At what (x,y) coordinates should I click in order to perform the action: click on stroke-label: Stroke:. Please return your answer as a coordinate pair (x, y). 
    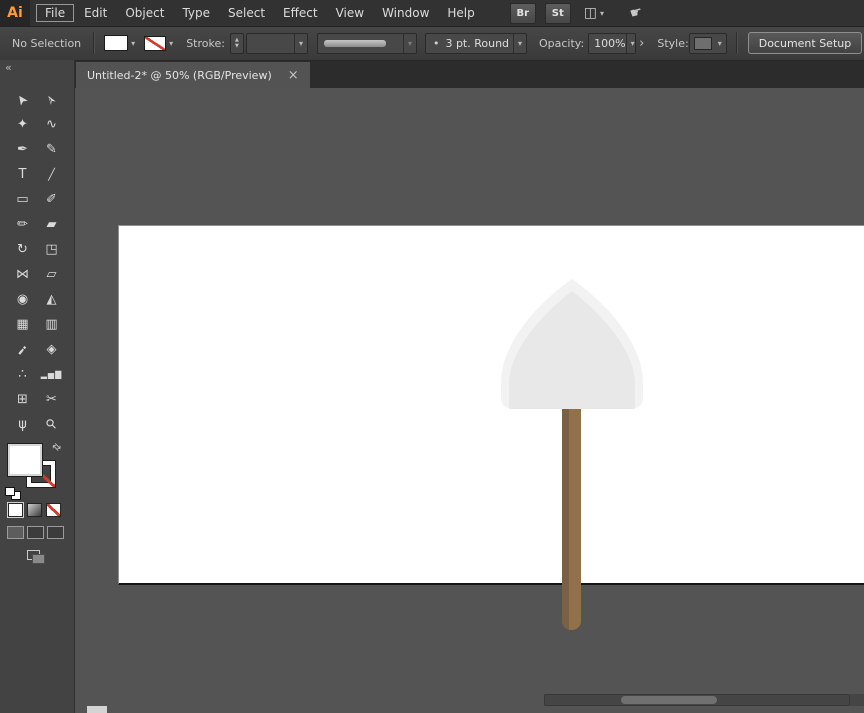
    Looking at the image, I should click on (205, 43).